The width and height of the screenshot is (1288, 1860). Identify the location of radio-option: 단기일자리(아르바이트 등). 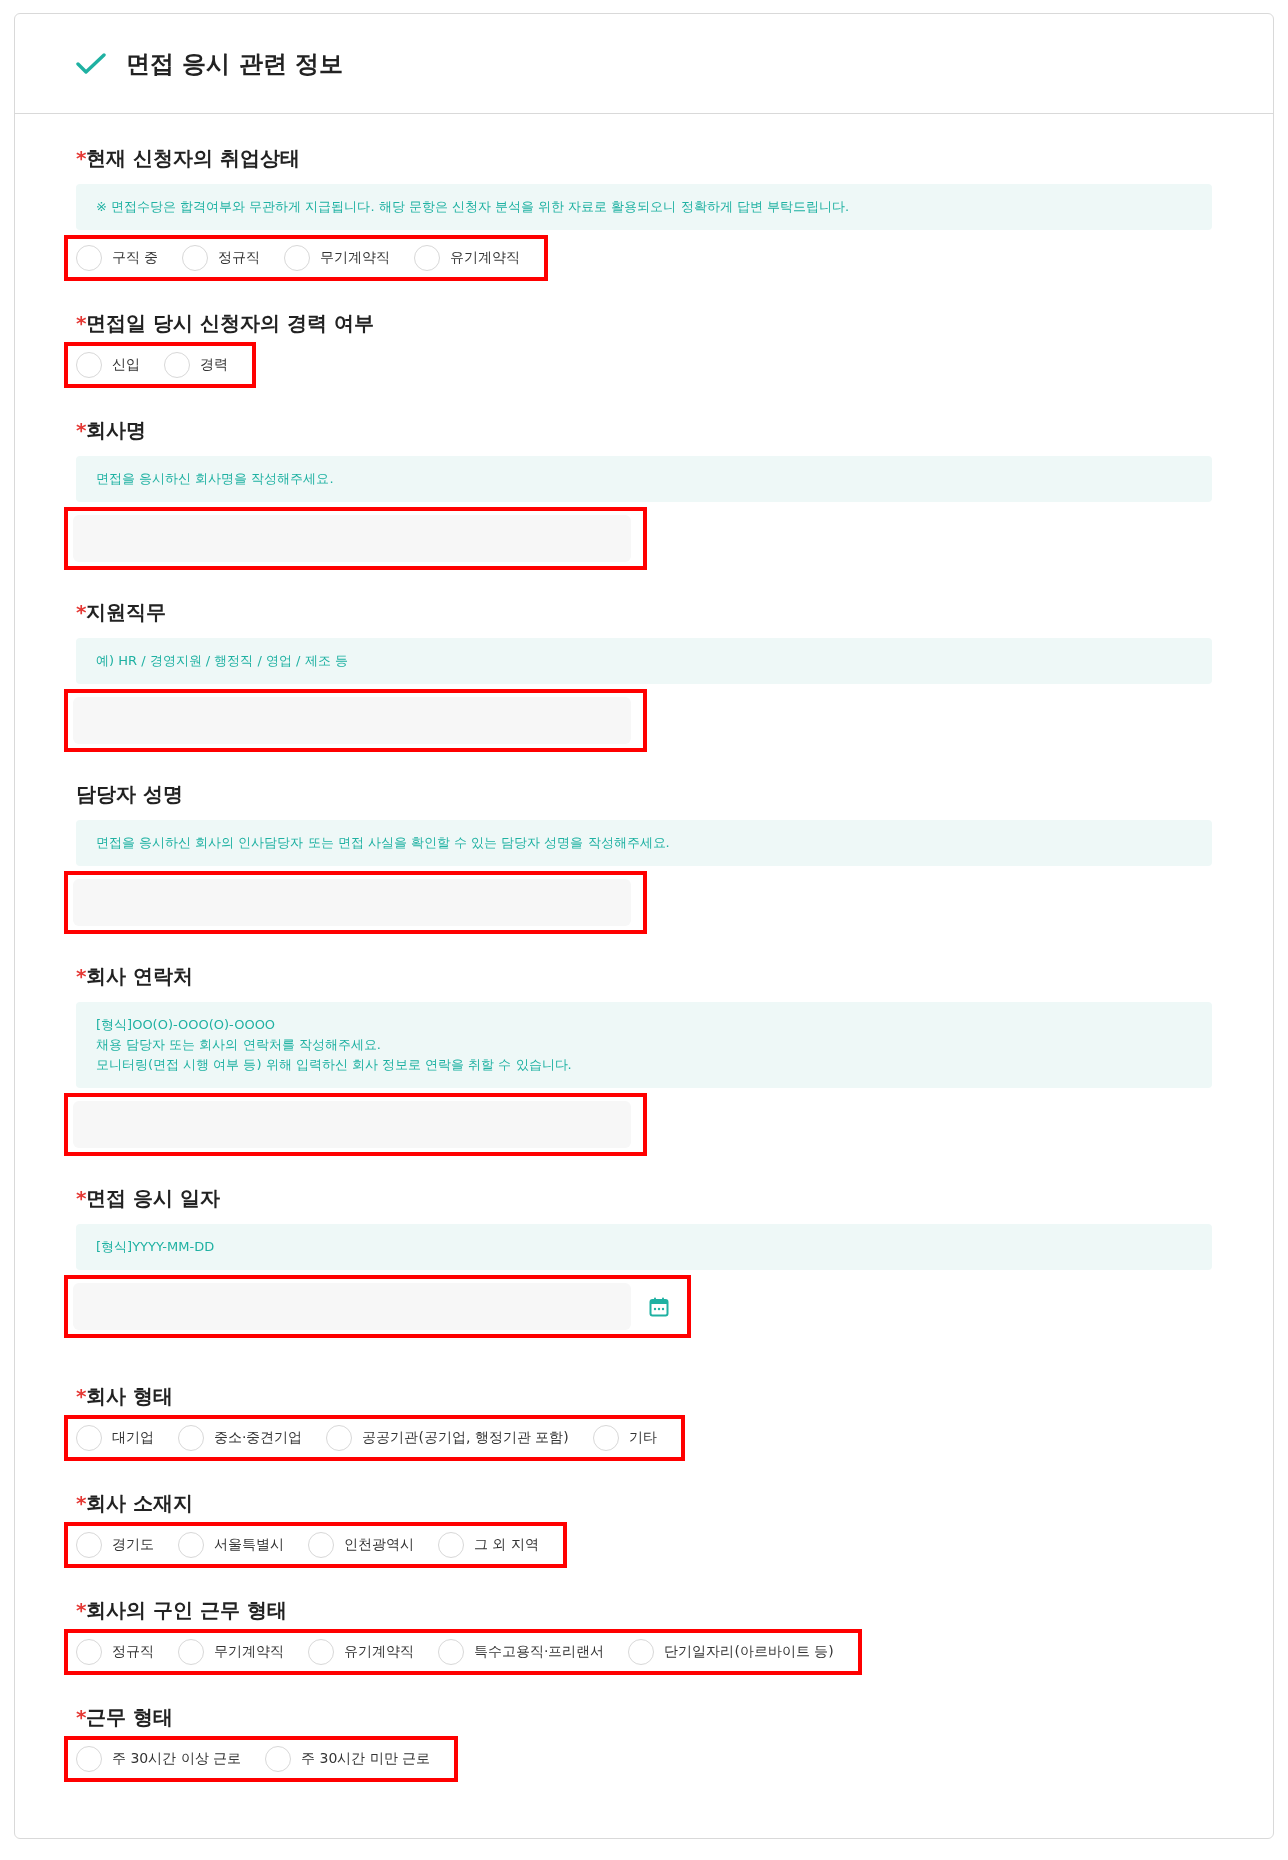
(731, 1652).